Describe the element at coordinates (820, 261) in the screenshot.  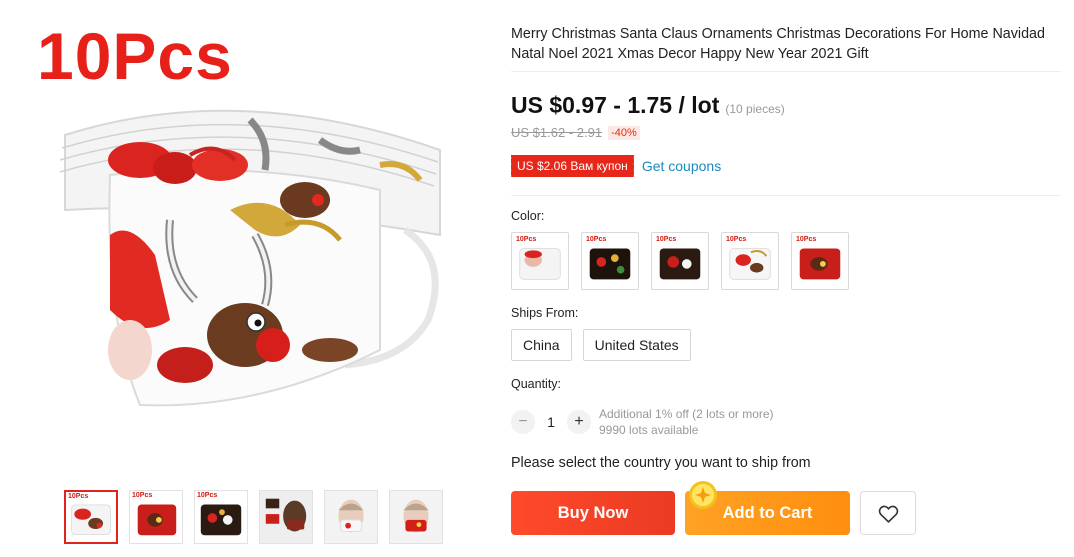
I see `color-option-5: 10Pcs` at that location.